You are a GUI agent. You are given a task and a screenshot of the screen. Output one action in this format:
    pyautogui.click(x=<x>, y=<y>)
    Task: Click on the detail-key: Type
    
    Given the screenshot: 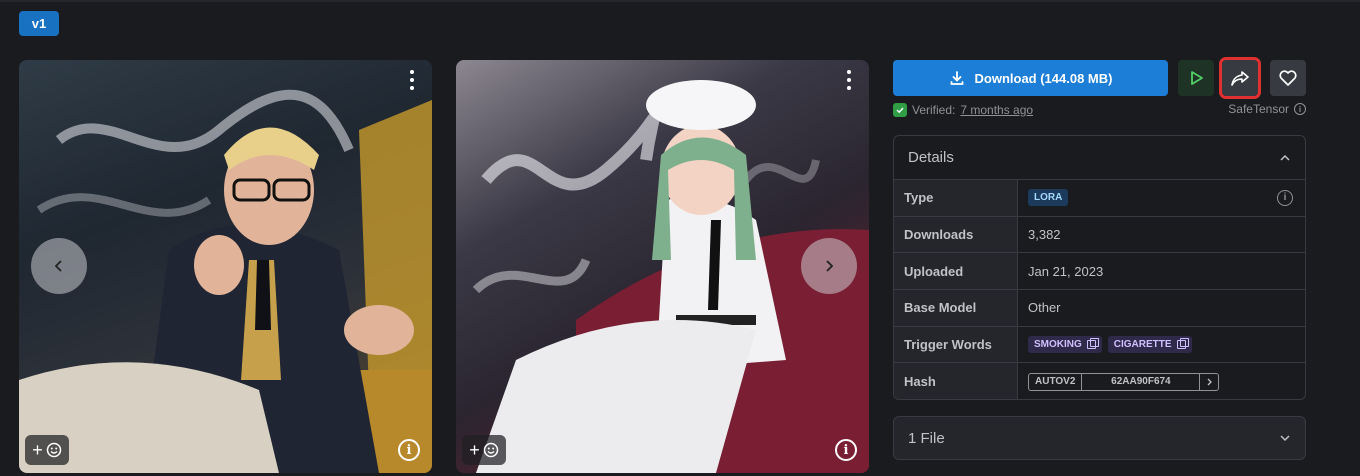 What is the action you would take?
    pyautogui.click(x=956, y=198)
    